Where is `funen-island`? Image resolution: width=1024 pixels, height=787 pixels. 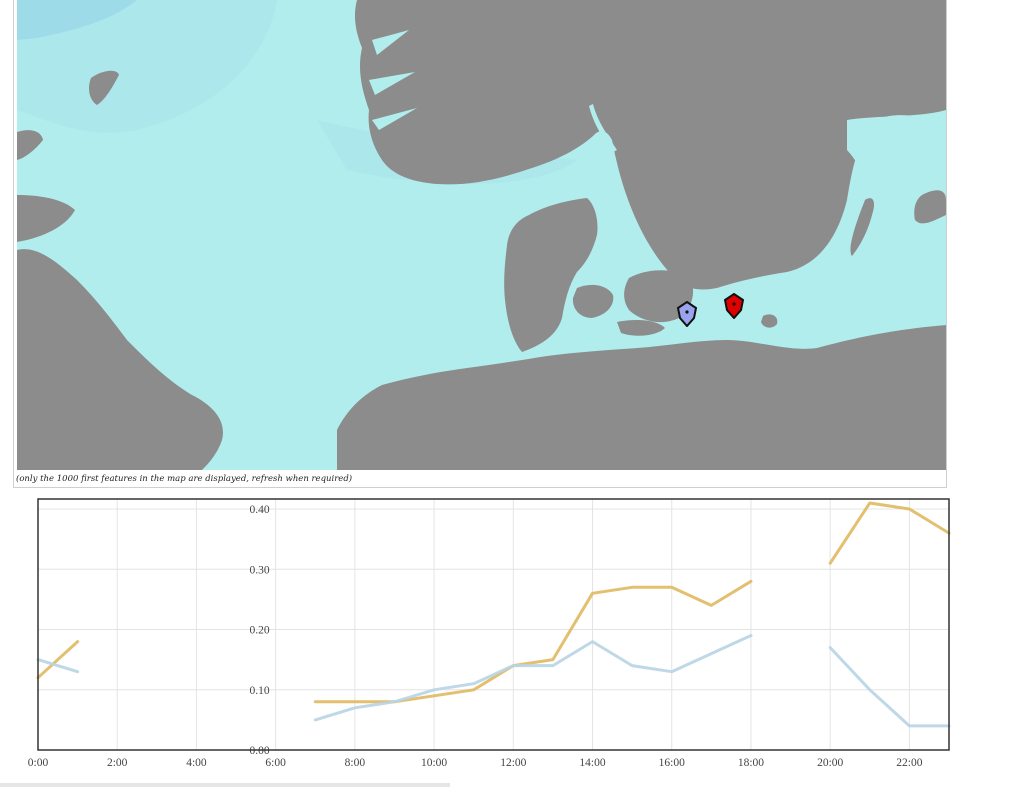 funen-island is located at coordinates (593, 301).